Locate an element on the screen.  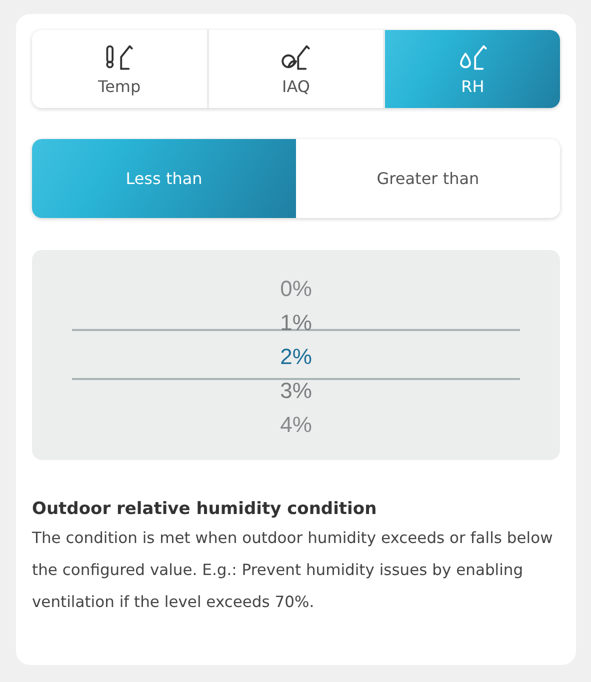
picker-option: 1% is located at coordinates (296, 323).